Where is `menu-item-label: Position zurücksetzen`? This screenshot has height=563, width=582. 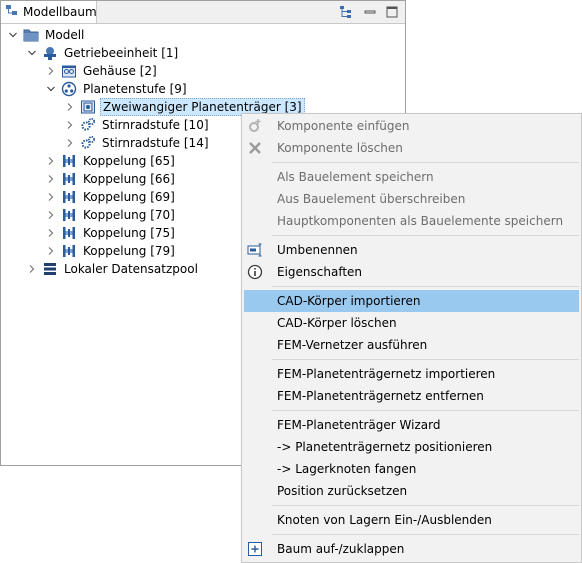 menu-item-label: Position zurücksetzen is located at coordinates (342, 491).